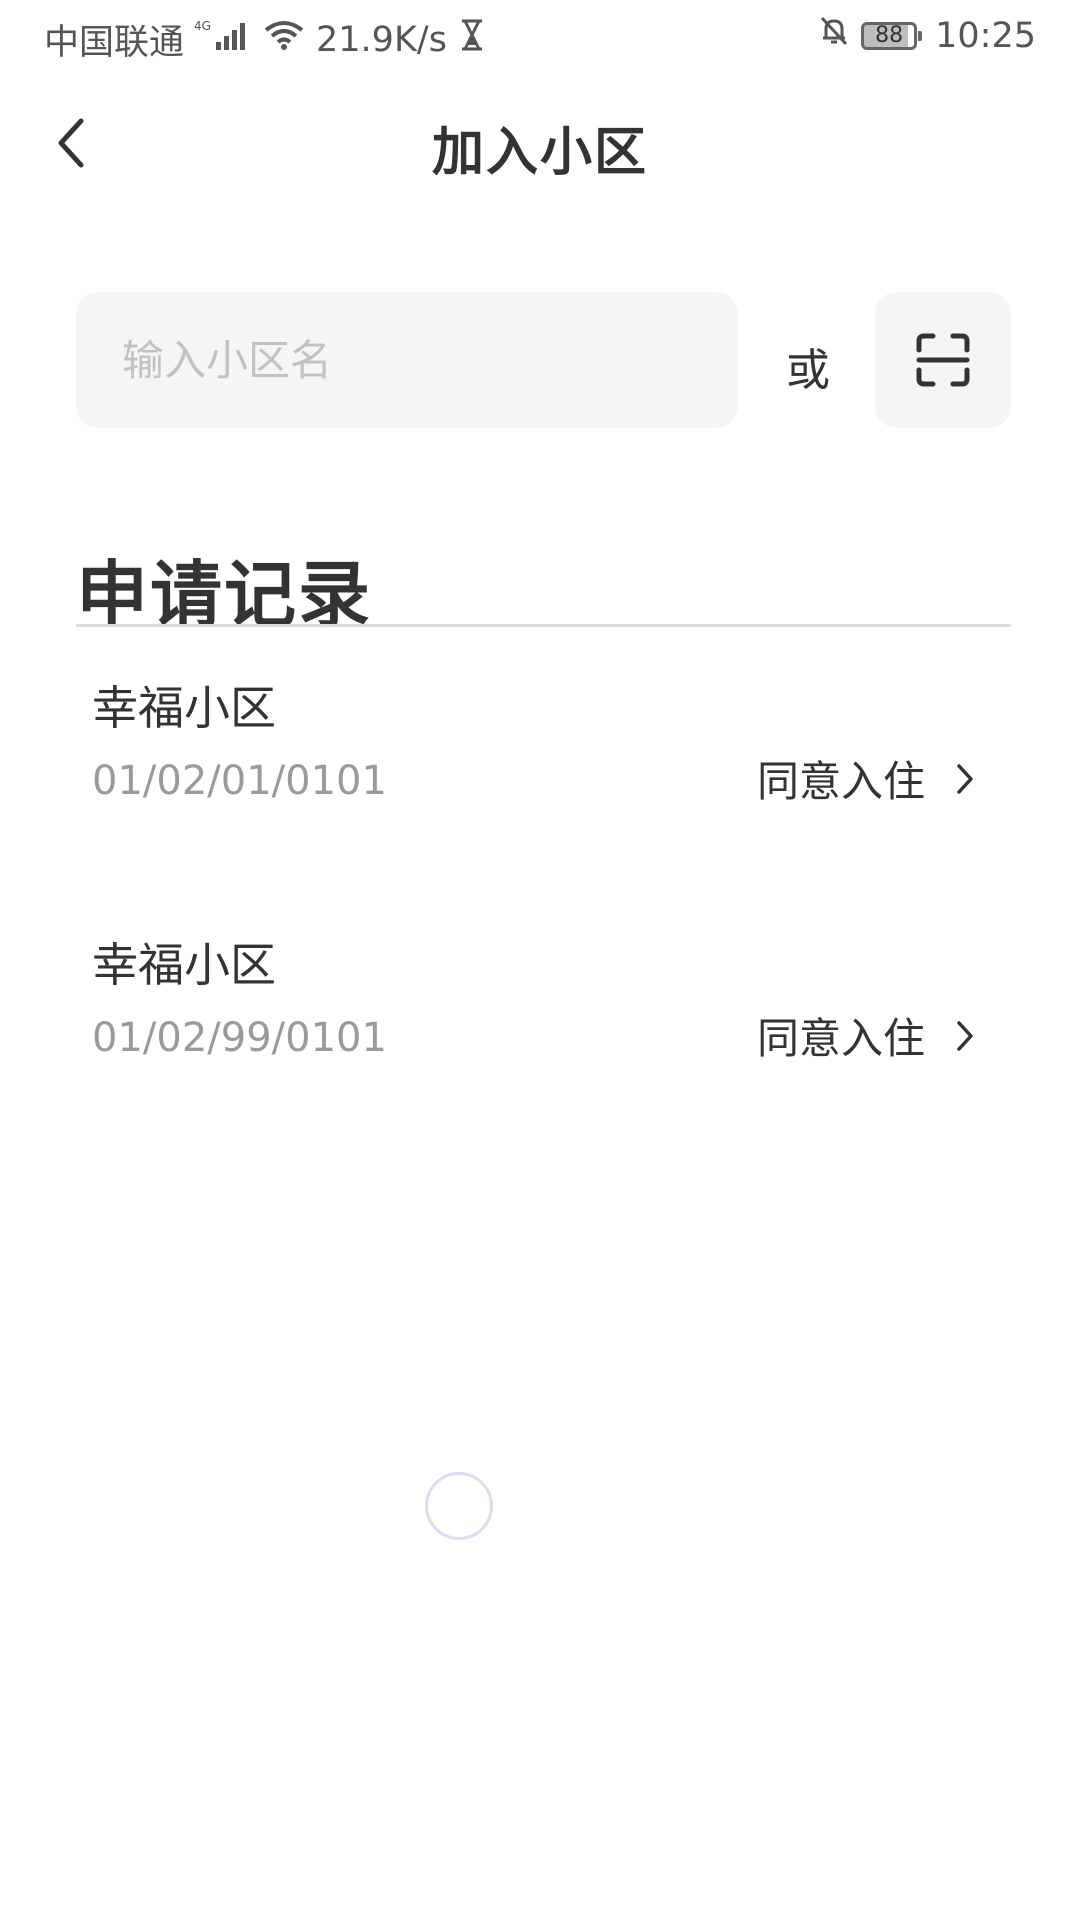  What do you see at coordinates (834, 35) in the screenshot?
I see `bell-muted-icon` at bounding box center [834, 35].